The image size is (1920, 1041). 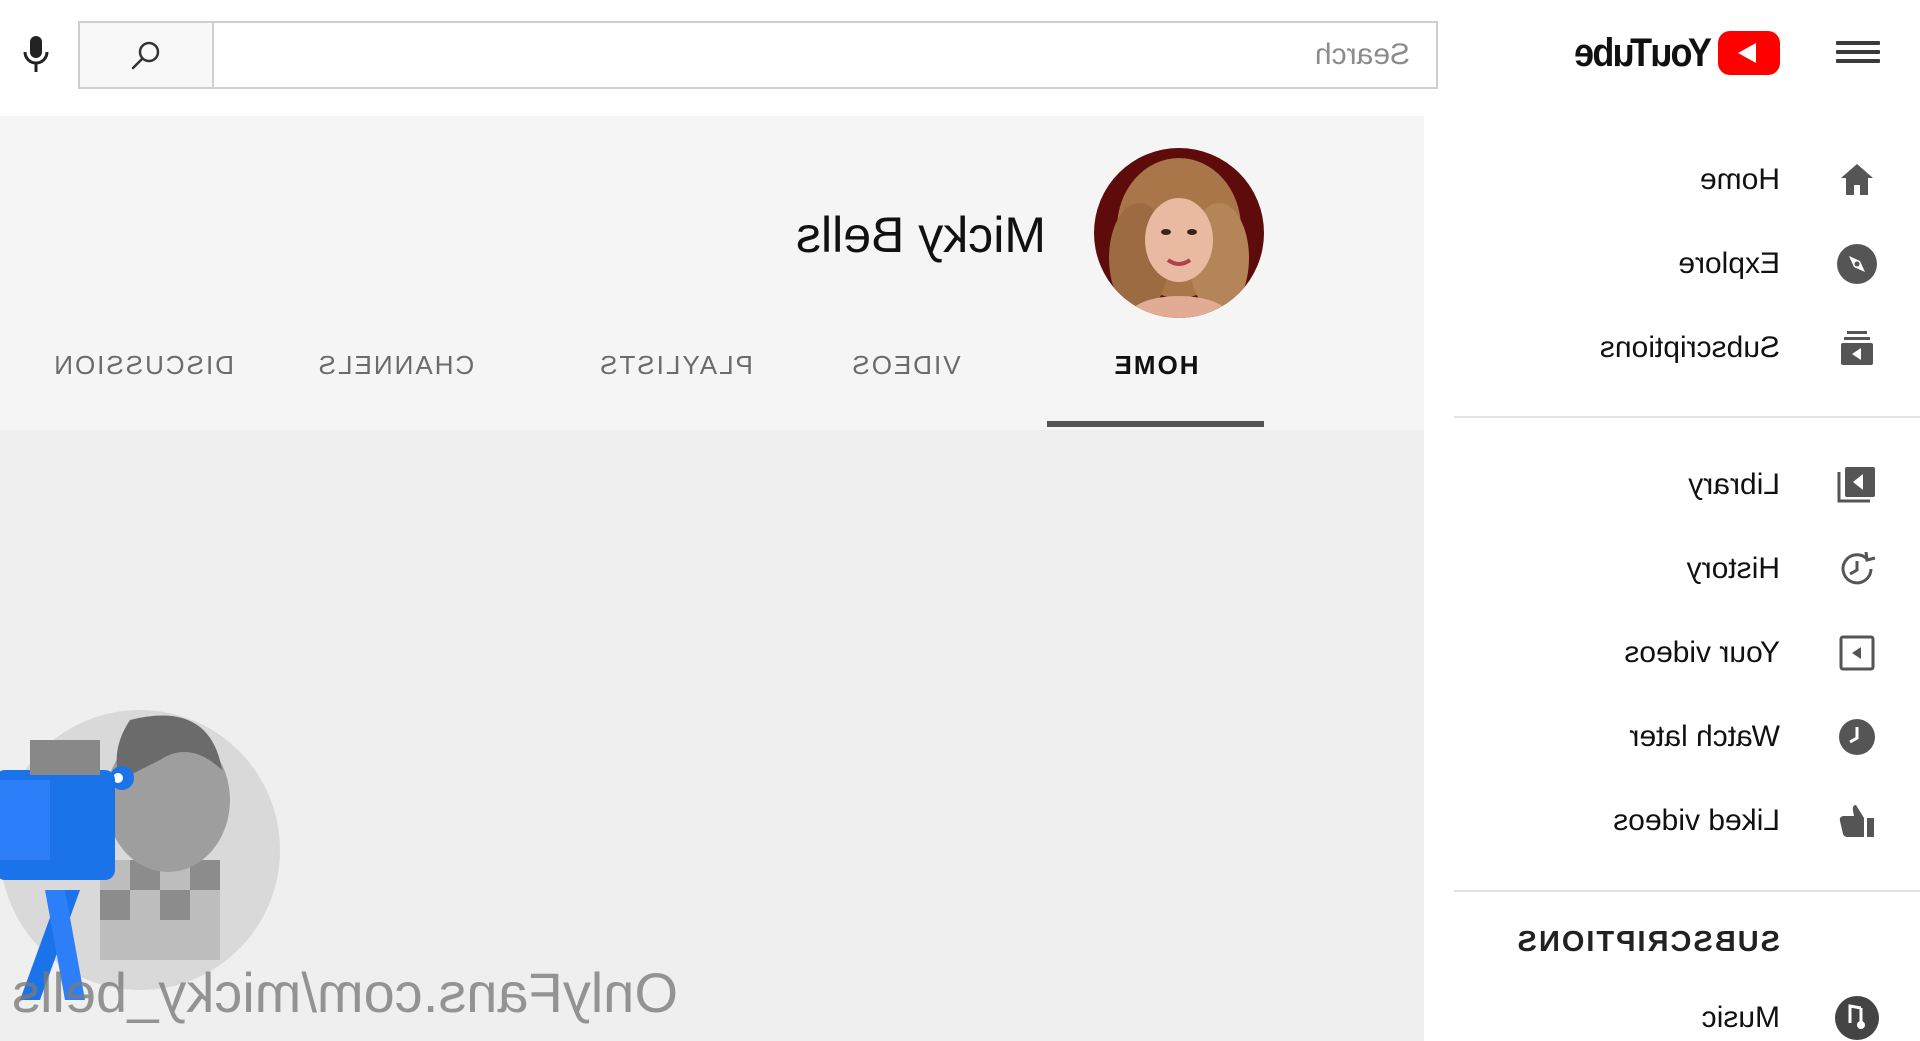 I want to click on sidebar-item-library: Library, so click(x=1687, y=485).